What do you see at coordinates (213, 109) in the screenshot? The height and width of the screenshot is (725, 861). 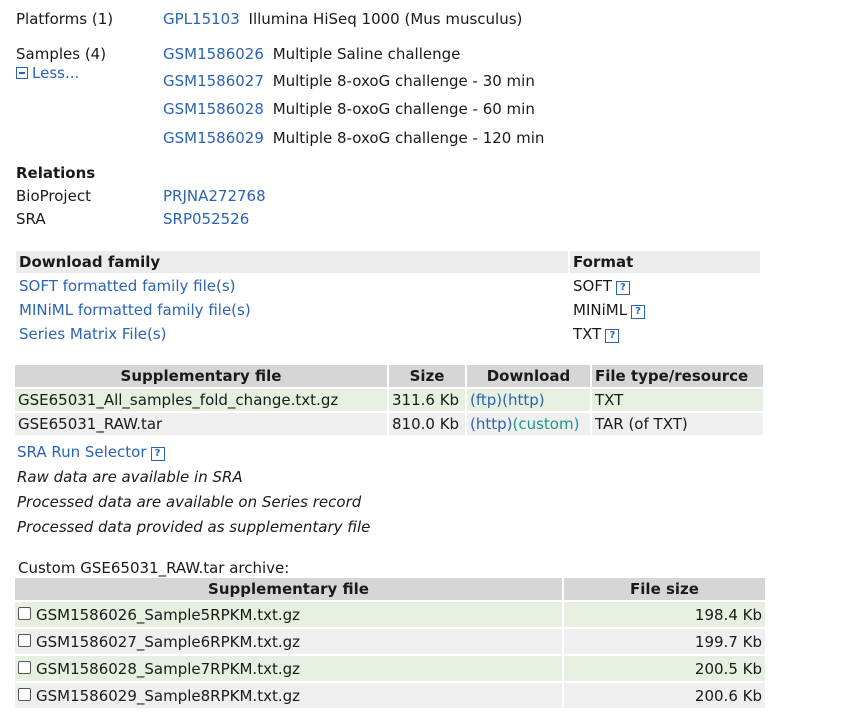 I see `sample-link: GSM1586028` at bounding box center [213, 109].